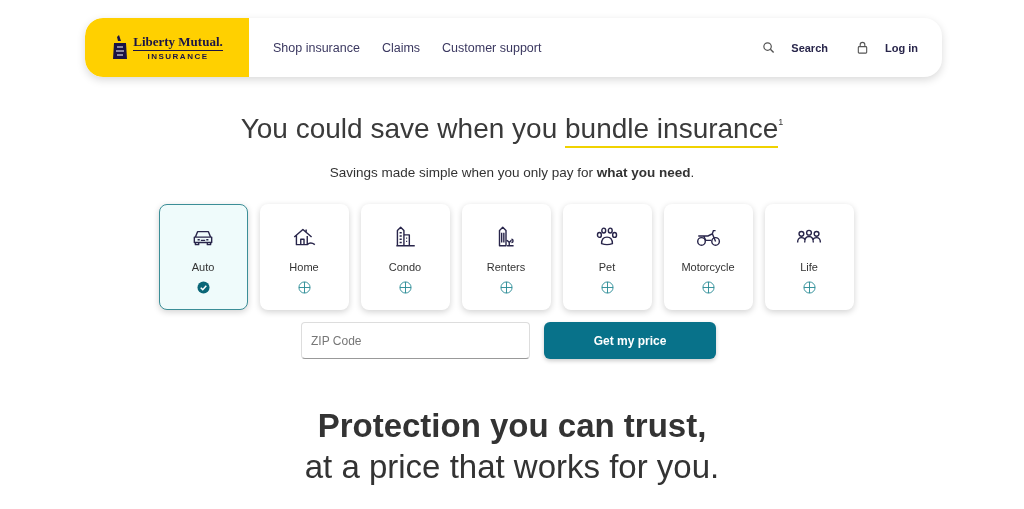  What do you see at coordinates (795, 47) in the screenshot?
I see `search-link: Search` at bounding box center [795, 47].